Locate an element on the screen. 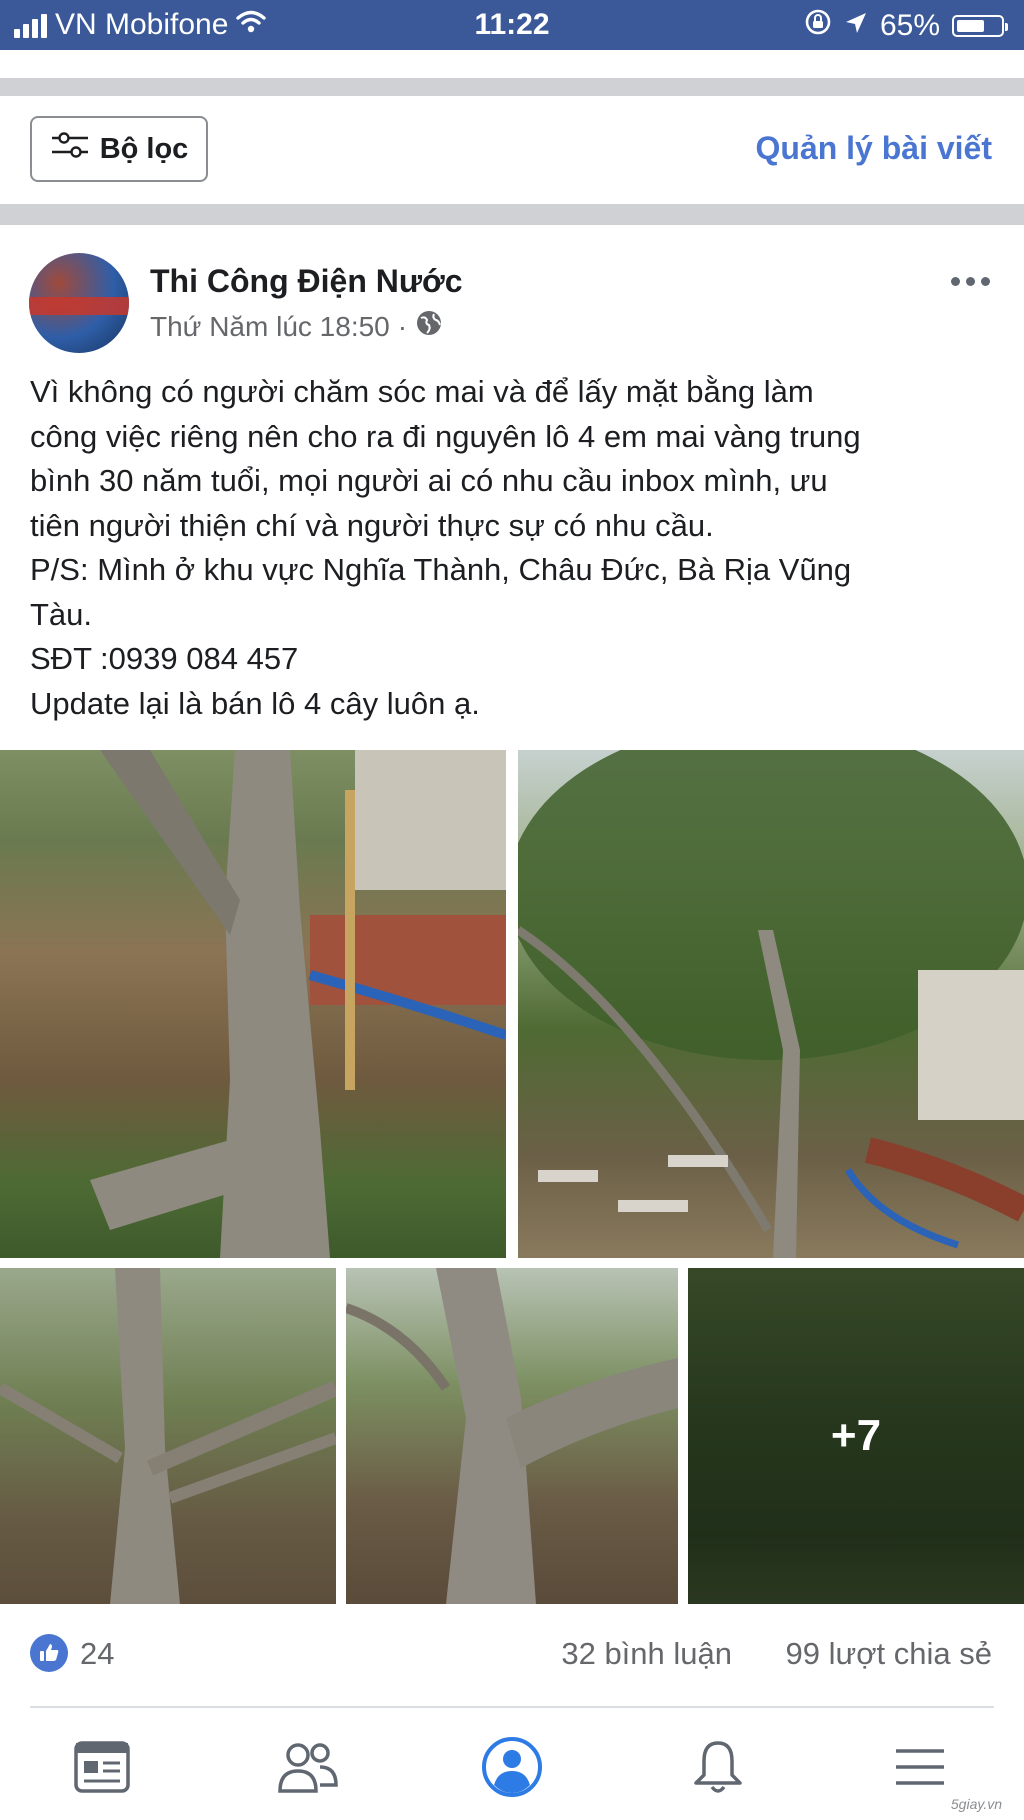  post-author: Thi Công Điện Nước is located at coordinates (306, 281).